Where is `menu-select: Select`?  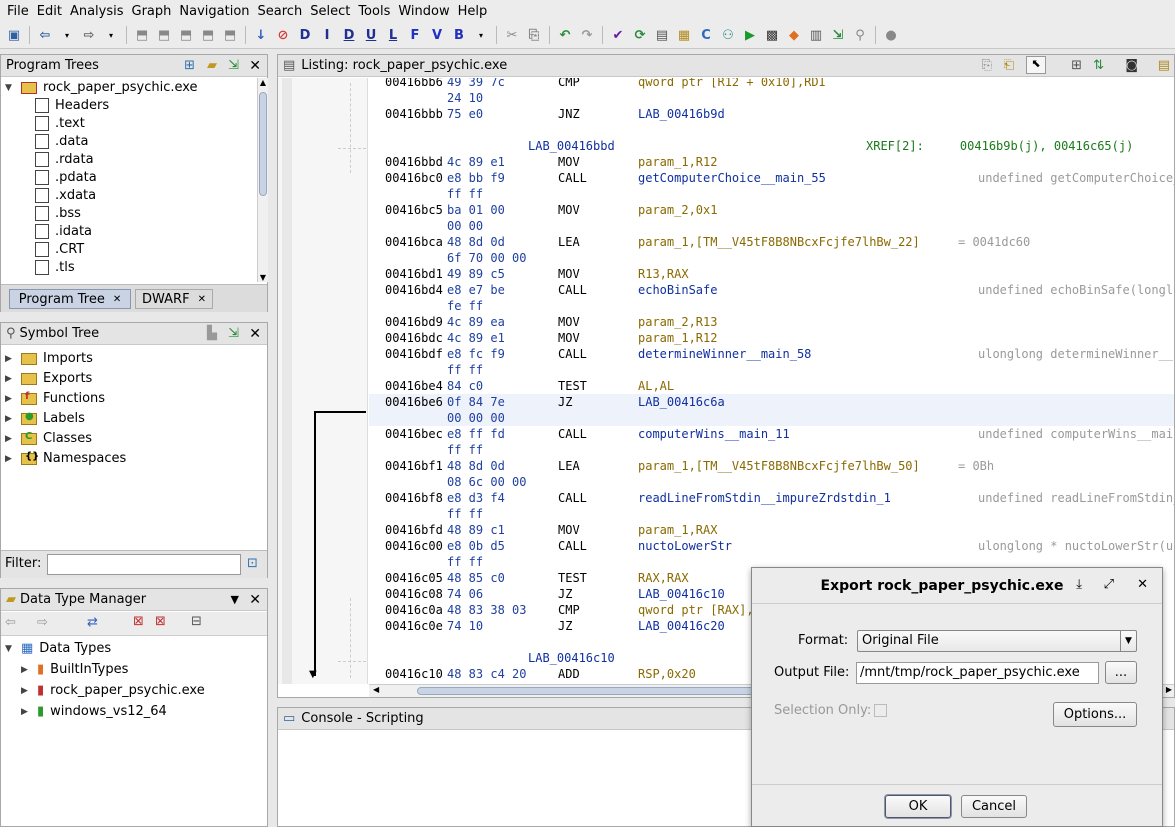 menu-select: Select is located at coordinates (330, 11).